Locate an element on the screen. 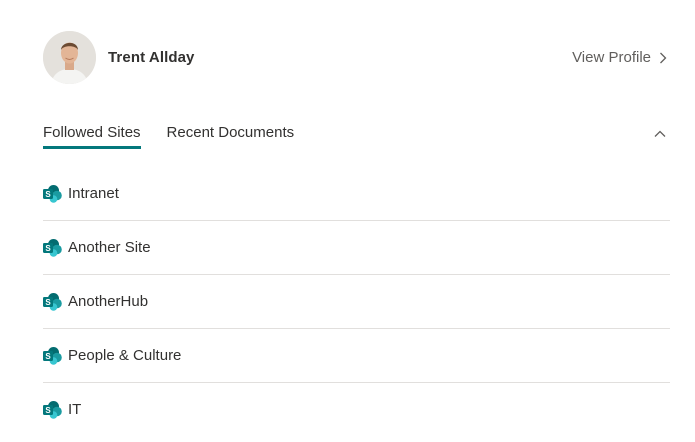 This screenshot has height=442, width=695. chevron-right-icon is located at coordinates (663, 57).